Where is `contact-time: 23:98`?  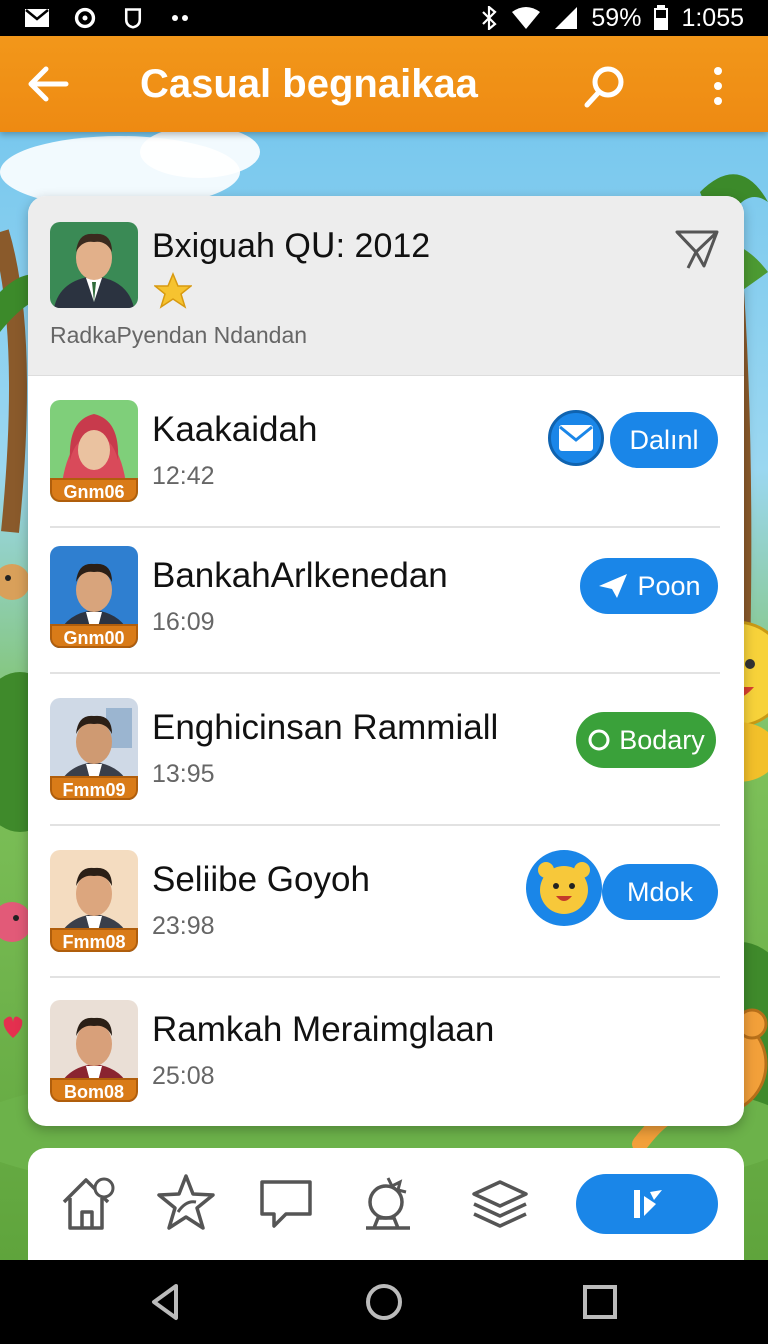 contact-time: 23:98 is located at coordinates (183, 926).